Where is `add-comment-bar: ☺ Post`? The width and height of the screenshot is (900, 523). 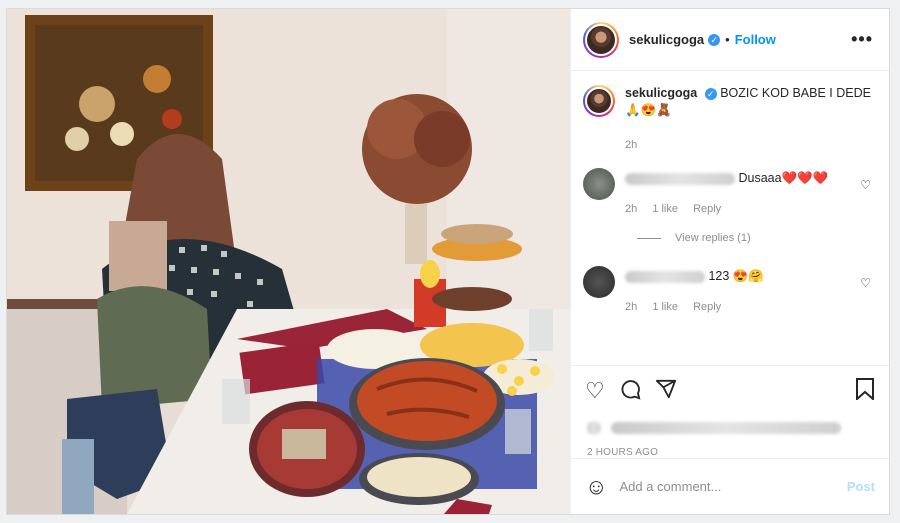
add-comment-bar: ☺ Post is located at coordinates (730, 486).